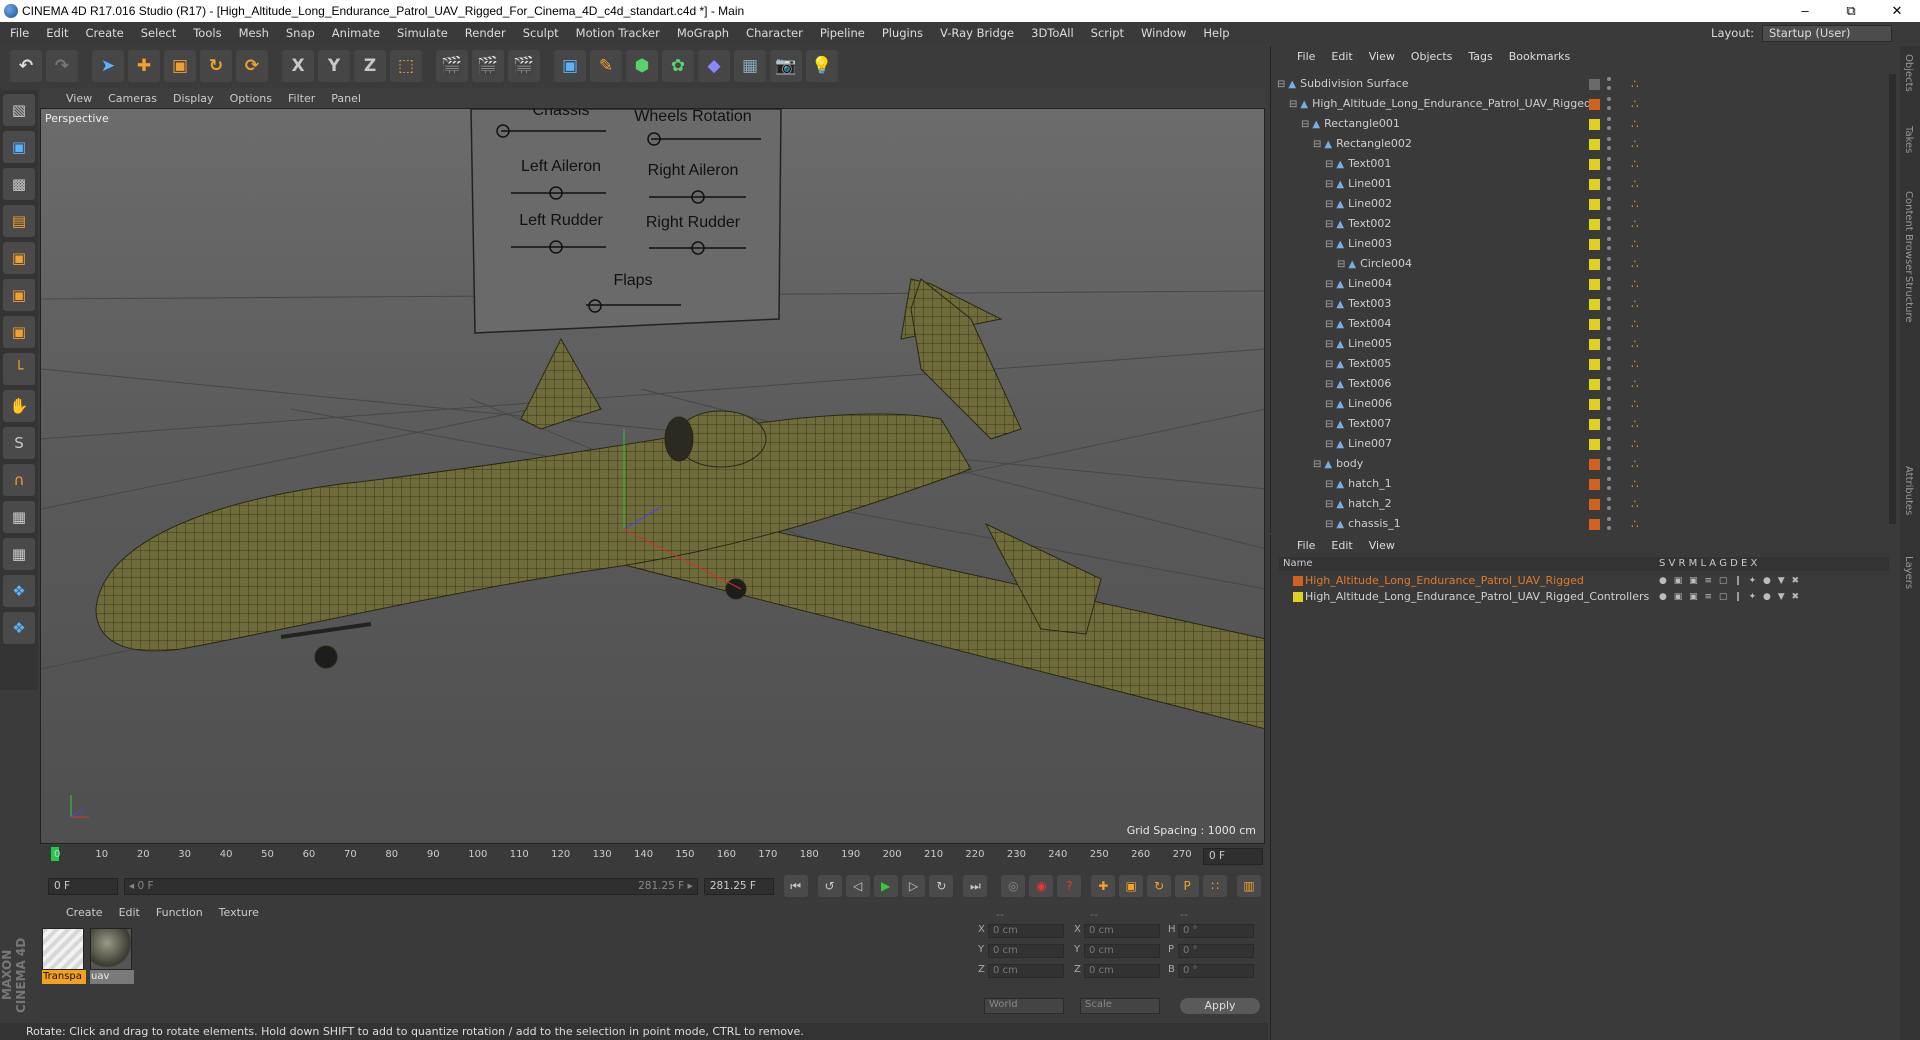 This screenshot has width=1920, height=1040. What do you see at coordinates (83, 886) in the screenshot?
I see `current-frame-field: 0 F` at bounding box center [83, 886].